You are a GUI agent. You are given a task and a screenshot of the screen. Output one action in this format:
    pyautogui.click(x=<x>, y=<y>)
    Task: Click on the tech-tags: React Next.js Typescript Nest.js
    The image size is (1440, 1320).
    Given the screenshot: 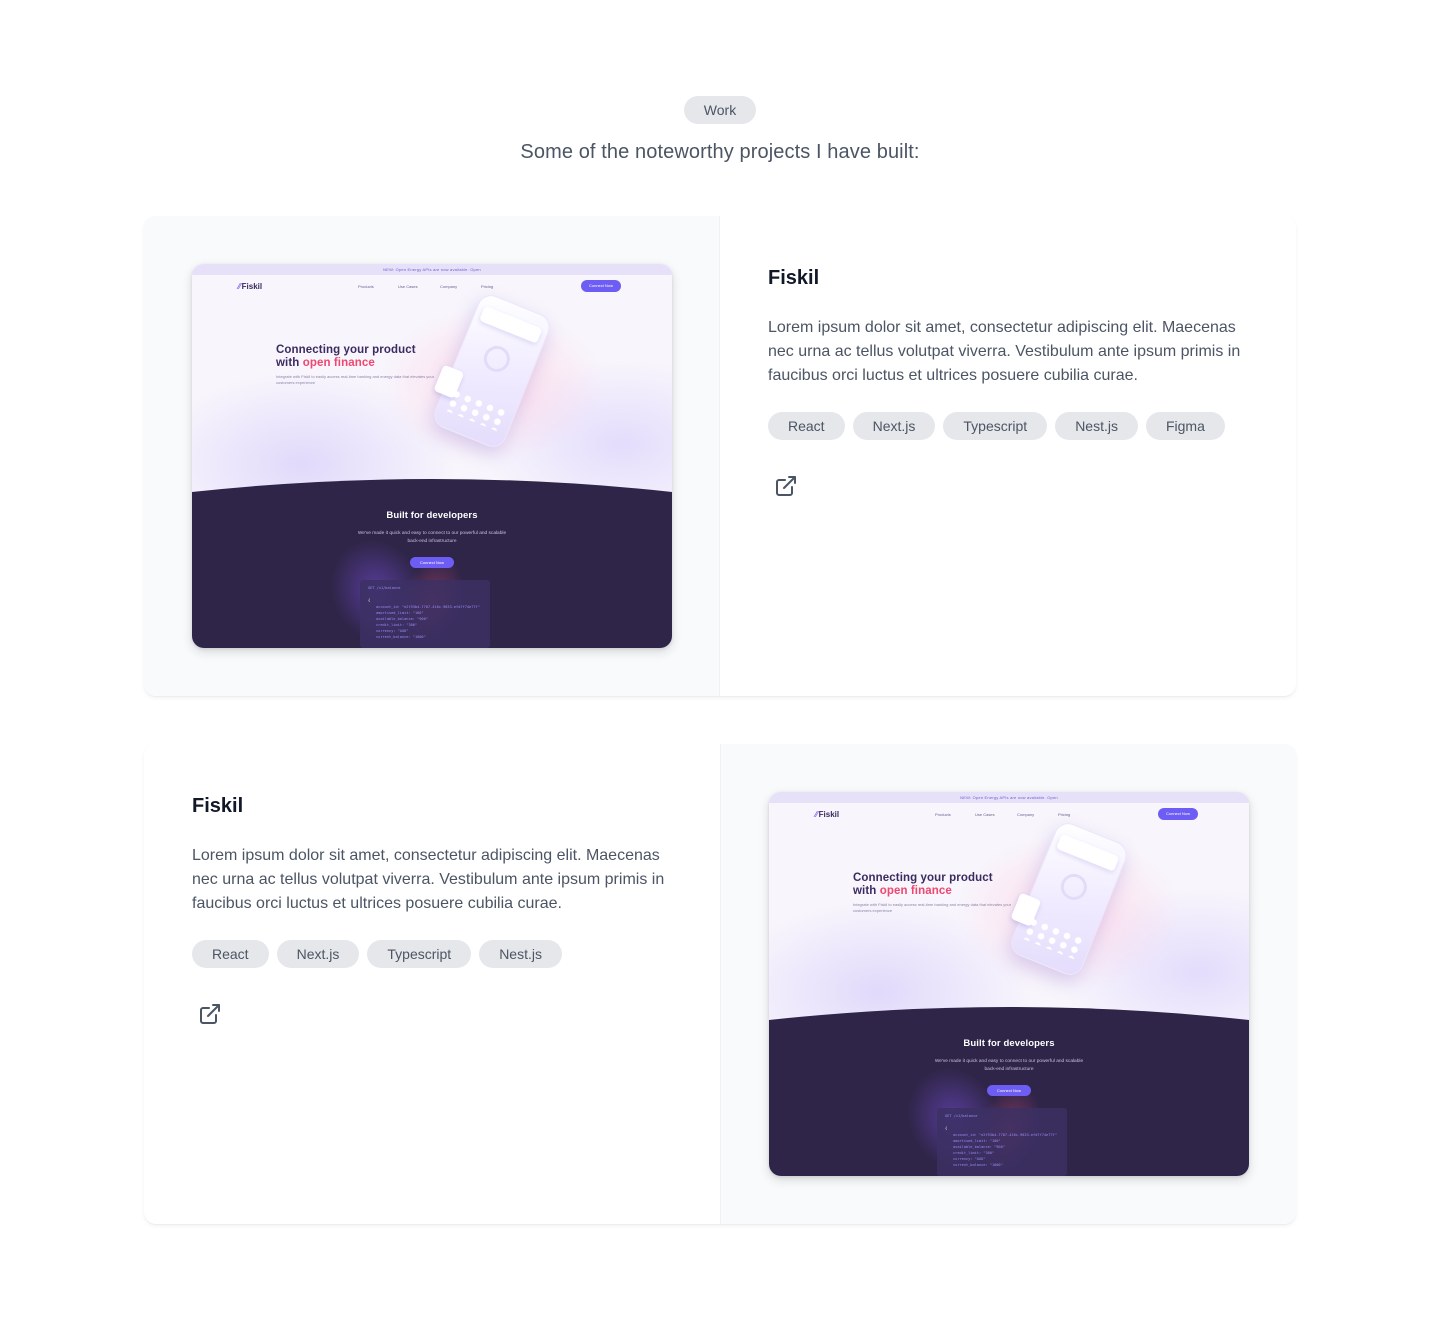 What is the action you would take?
    pyautogui.click(x=432, y=954)
    